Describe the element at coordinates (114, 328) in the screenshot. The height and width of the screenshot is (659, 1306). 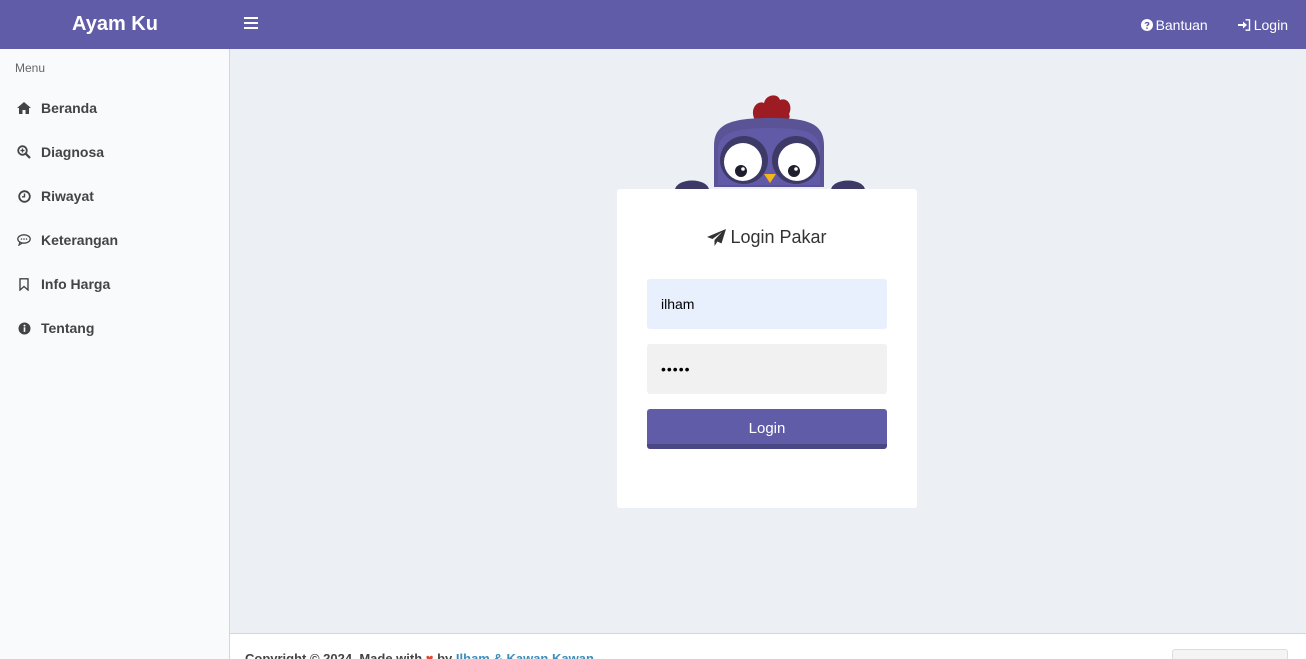
I see `sidebar-item-tentang: Tentang` at that location.